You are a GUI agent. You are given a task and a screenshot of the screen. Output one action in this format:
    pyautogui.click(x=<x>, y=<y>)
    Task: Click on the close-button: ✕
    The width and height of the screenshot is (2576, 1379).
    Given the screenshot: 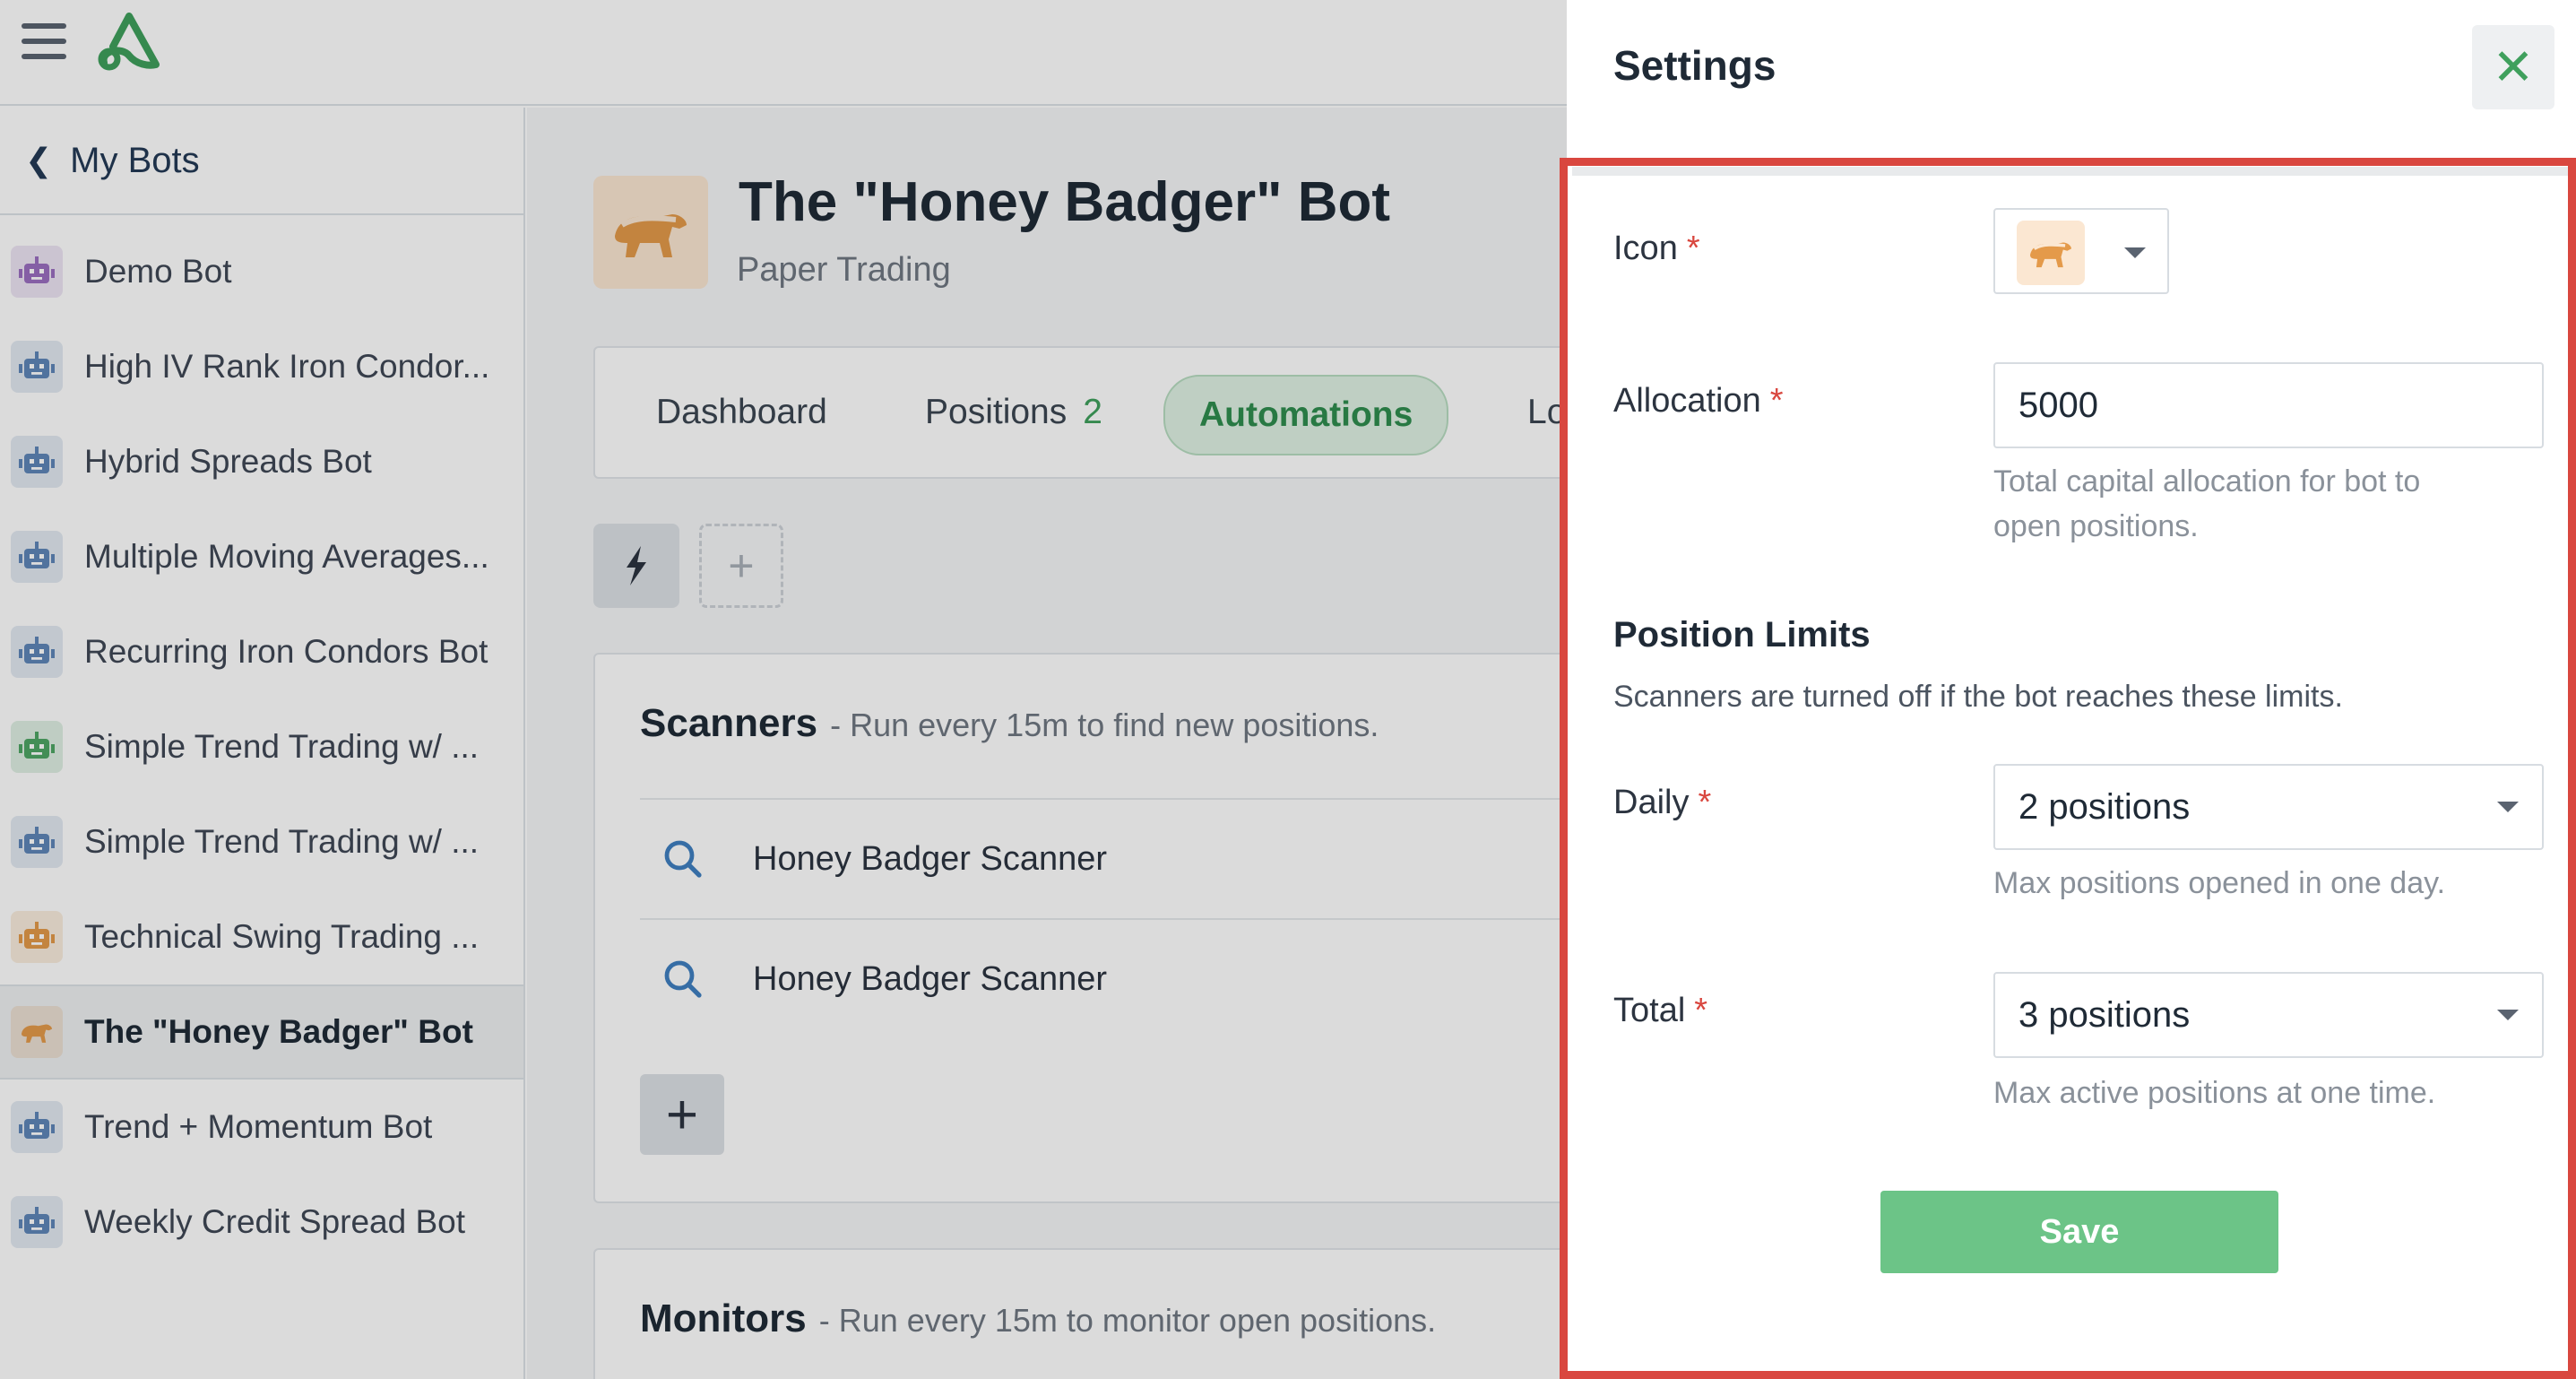 What is the action you would take?
    pyautogui.click(x=2513, y=67)
    